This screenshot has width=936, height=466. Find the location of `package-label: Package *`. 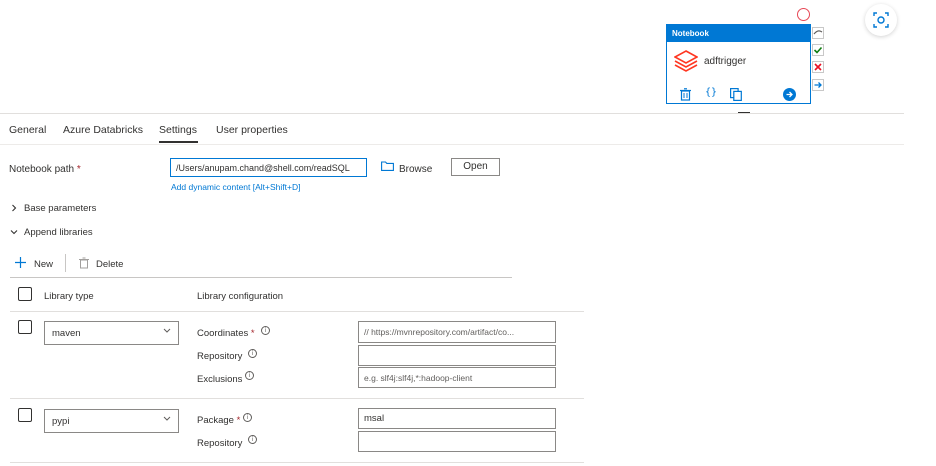

package-label: Package * is located at coordinates (219, 420).